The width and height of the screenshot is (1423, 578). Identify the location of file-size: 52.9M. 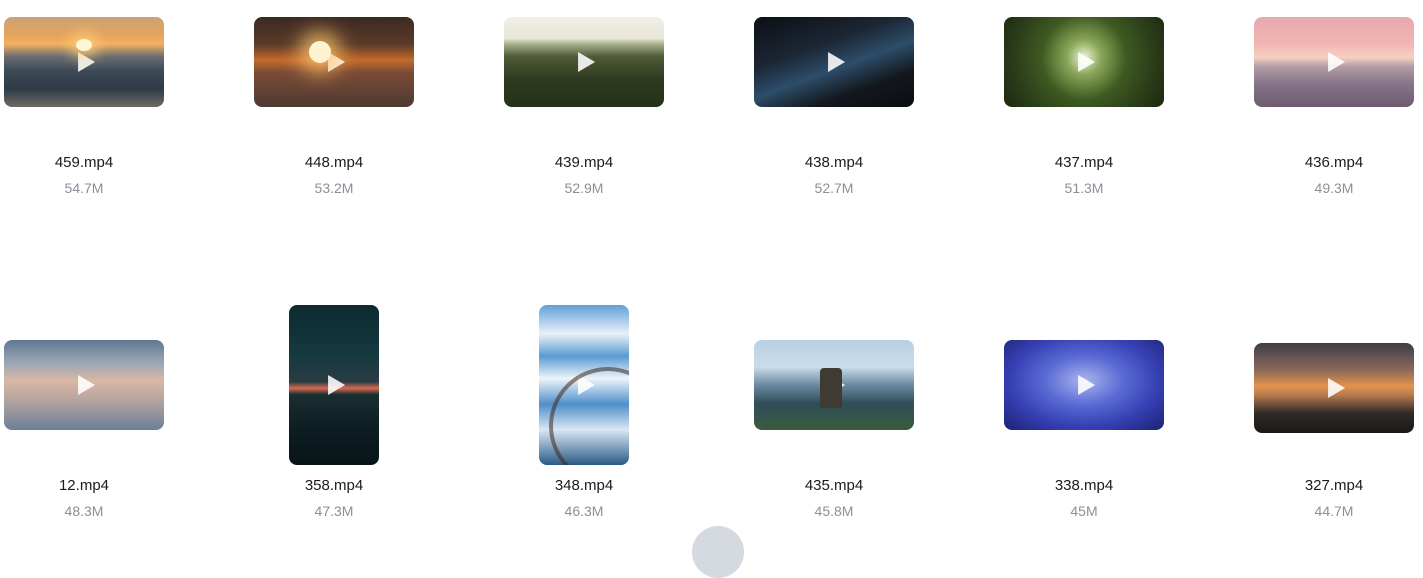
(584, 188).